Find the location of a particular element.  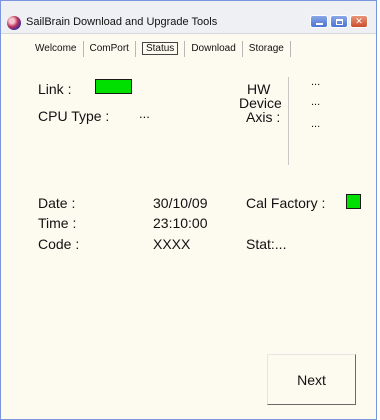

tab-status: Status is located at coordinates (161, 49).